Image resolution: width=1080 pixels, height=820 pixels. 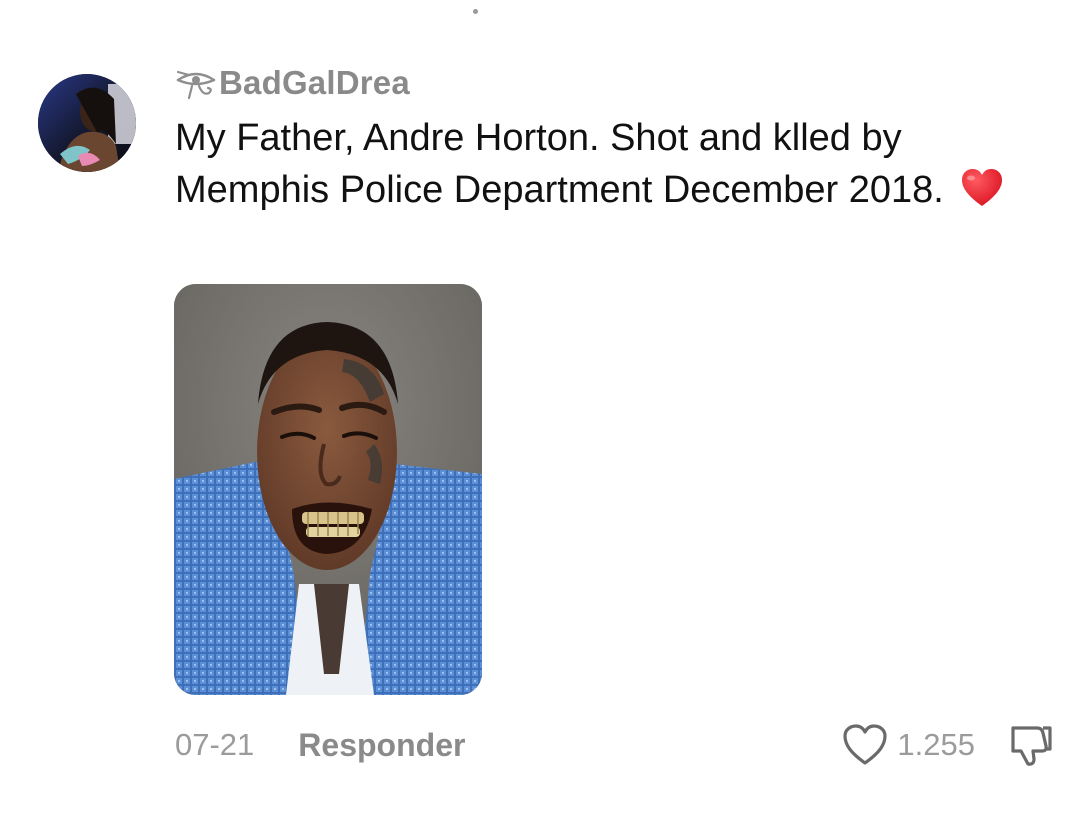 I want to click on photo-image, so click(x=328, y=489).